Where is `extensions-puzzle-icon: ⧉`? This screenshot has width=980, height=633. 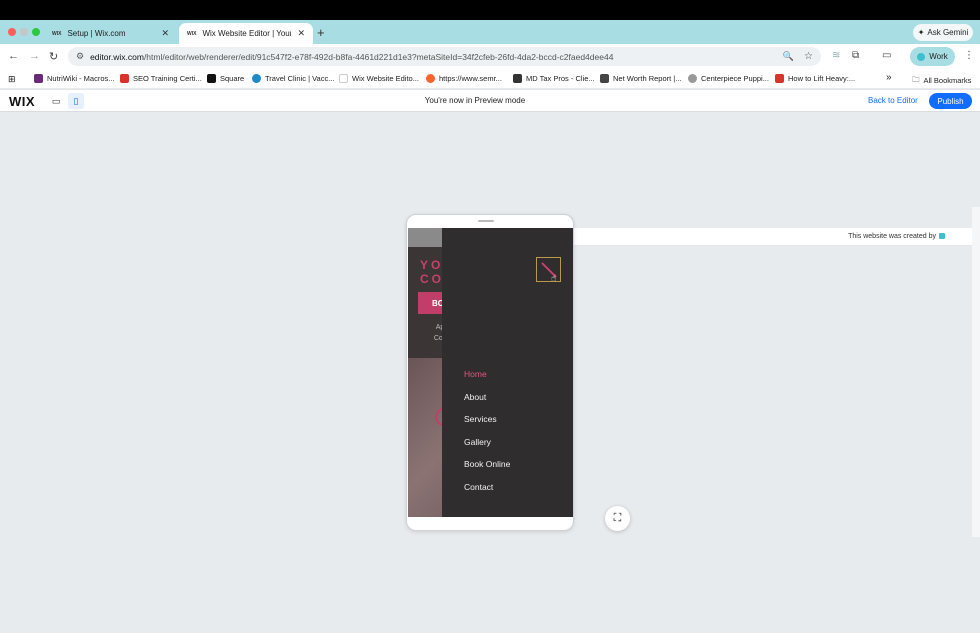 extensions-puzzle-icon: ⧉ is located at coordinates (855, 55).